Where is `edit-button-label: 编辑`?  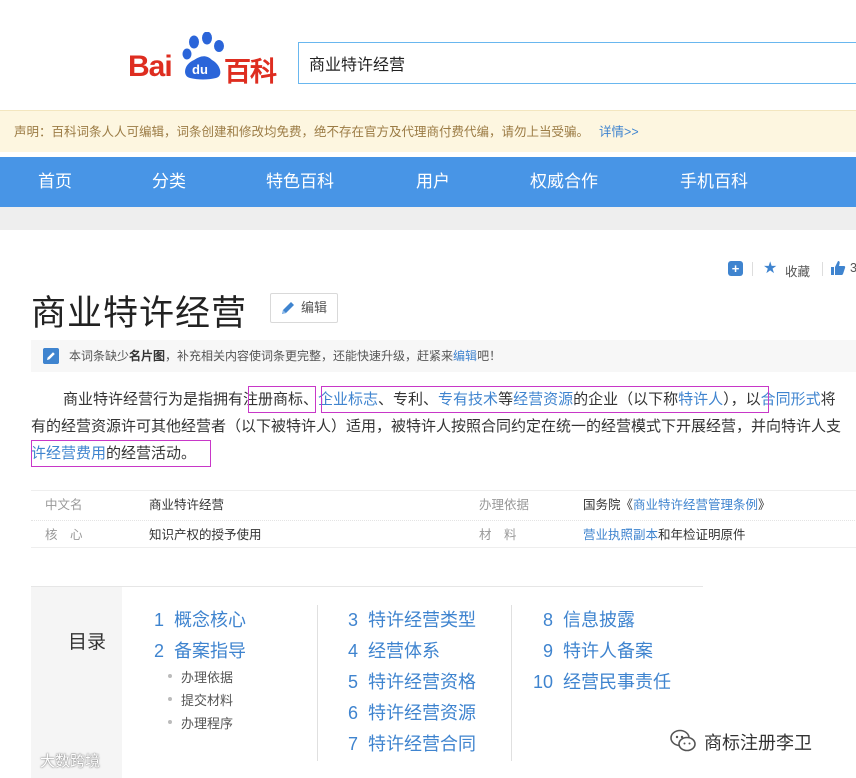 edit-button-label: 编辑 is located at coordinates (314, 307).